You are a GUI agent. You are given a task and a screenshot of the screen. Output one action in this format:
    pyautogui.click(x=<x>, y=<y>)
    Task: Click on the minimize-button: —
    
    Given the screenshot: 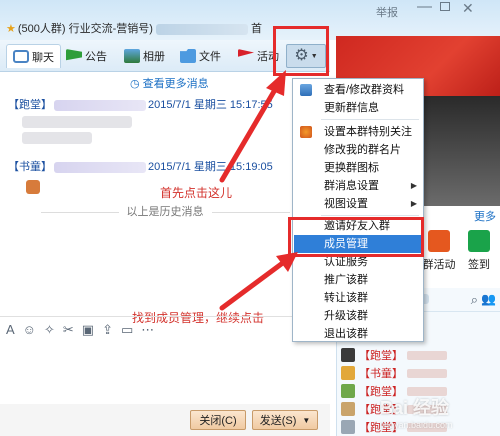 What is the action you would take?
    pyautogui.click(x=424, y=7)
    